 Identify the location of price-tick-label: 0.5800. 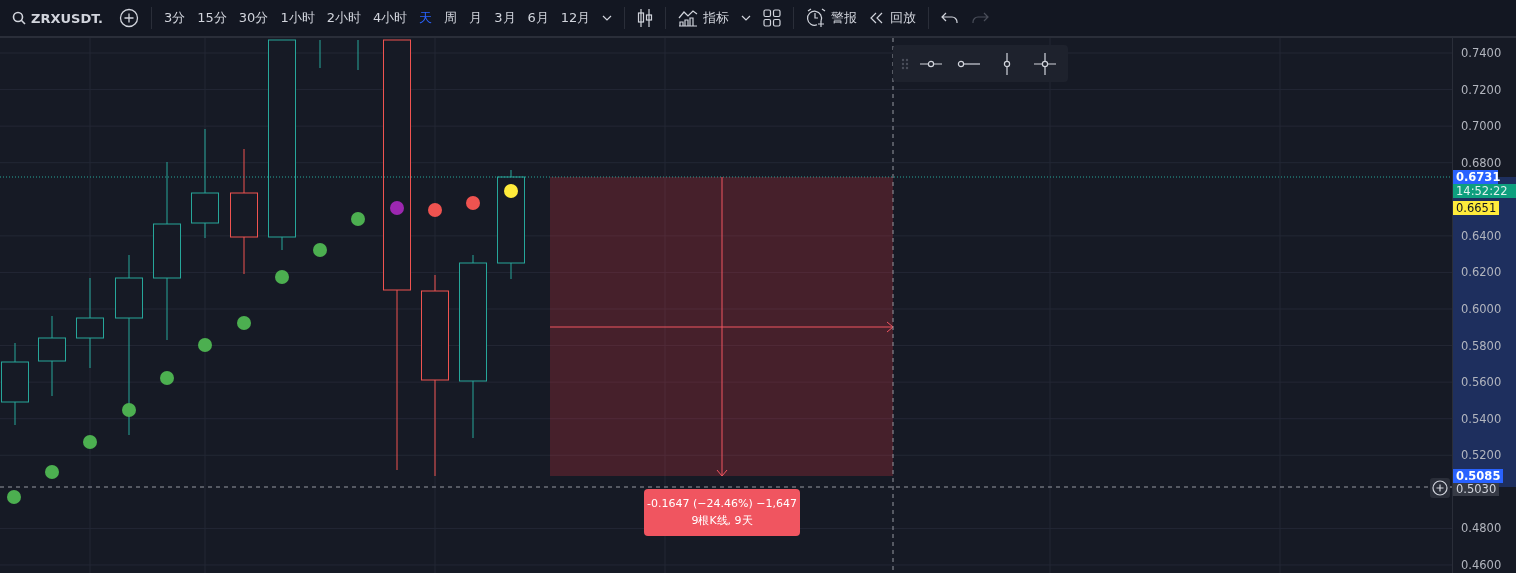
(1481, 345).